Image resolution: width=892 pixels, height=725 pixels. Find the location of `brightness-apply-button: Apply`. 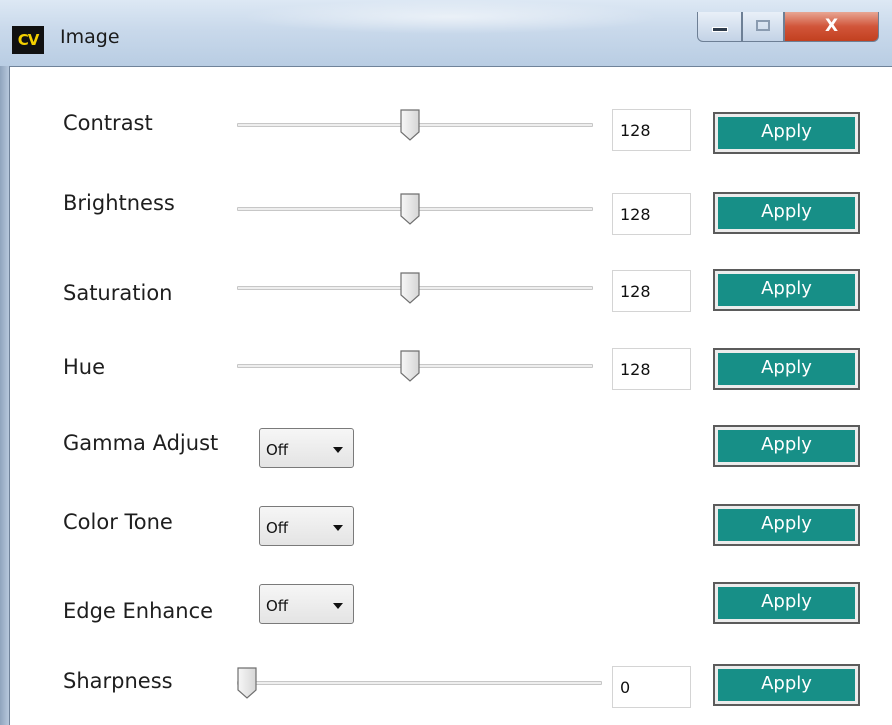

brightness-apply-button: Apply is located at coordinates (786, 213).